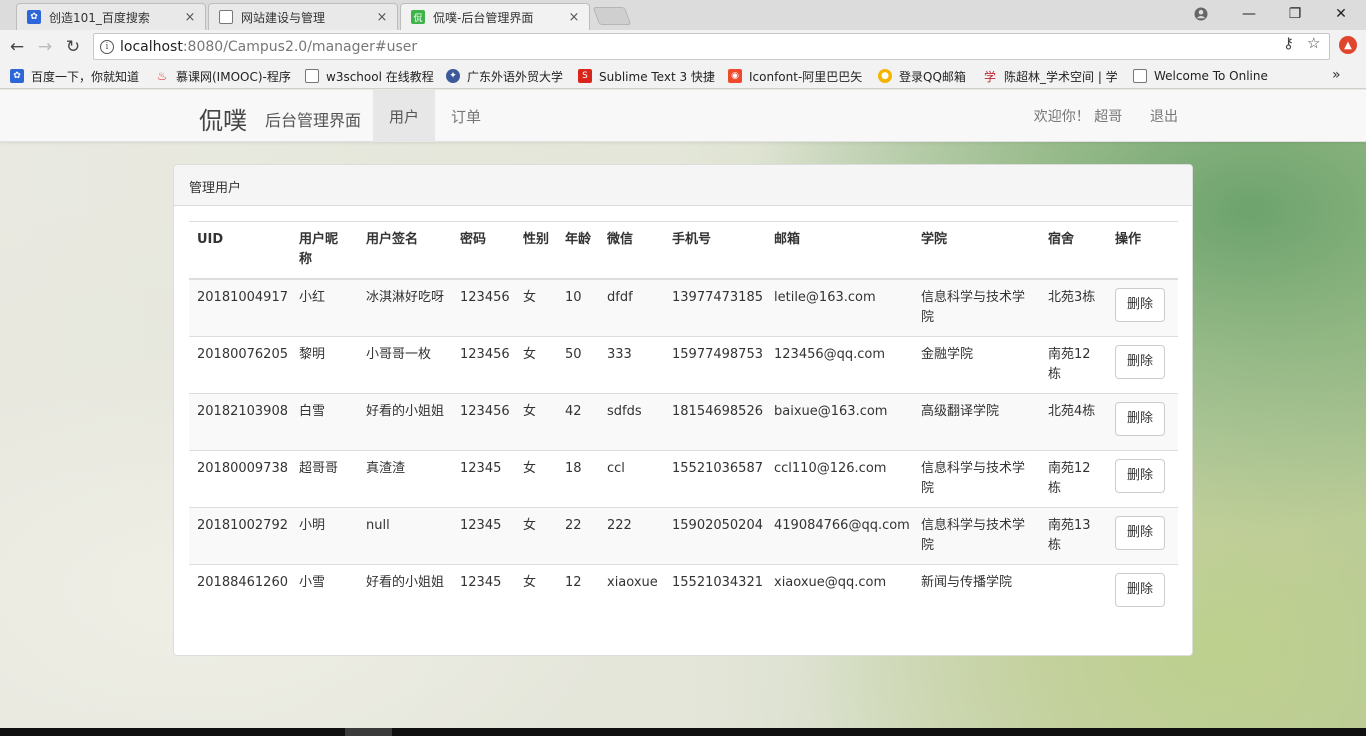  What do you see at coordinates (453, 76) in the screenshot?
I see `university-seal-icon: ✦` at bounding box center [453, 76].